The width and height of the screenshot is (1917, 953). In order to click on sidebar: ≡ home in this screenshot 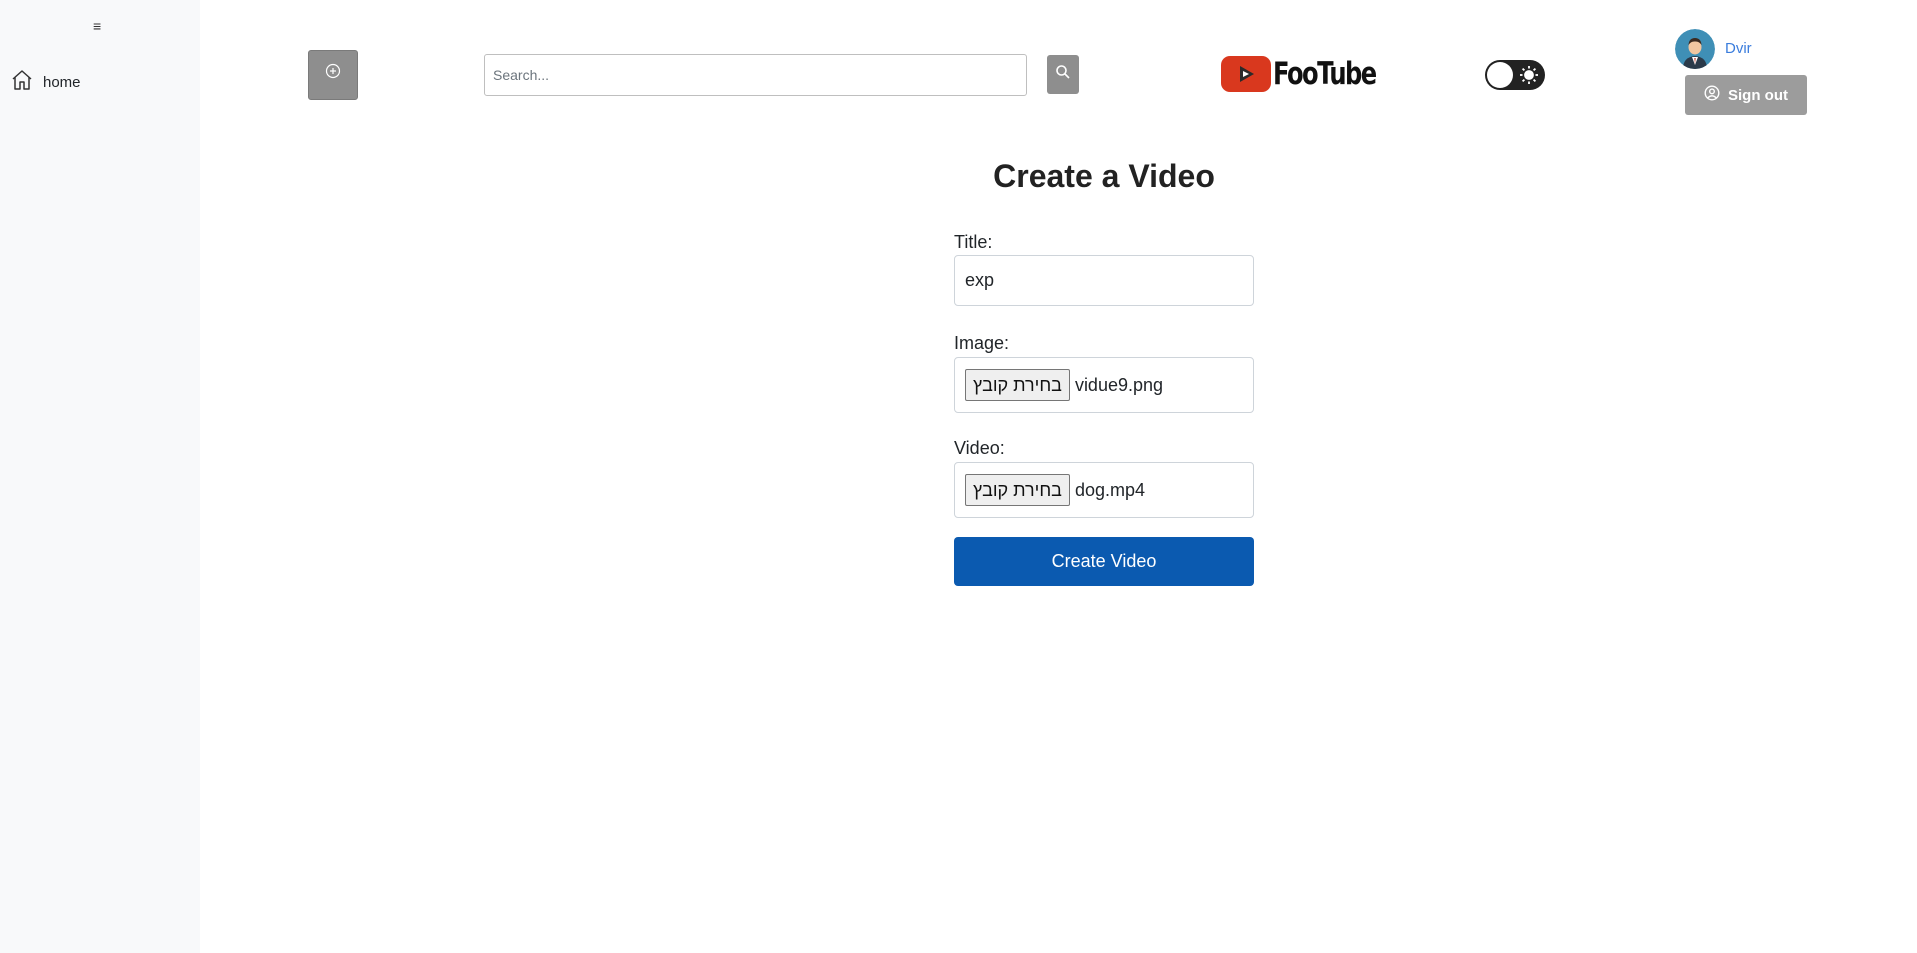, I will do `click(100, 476)`.